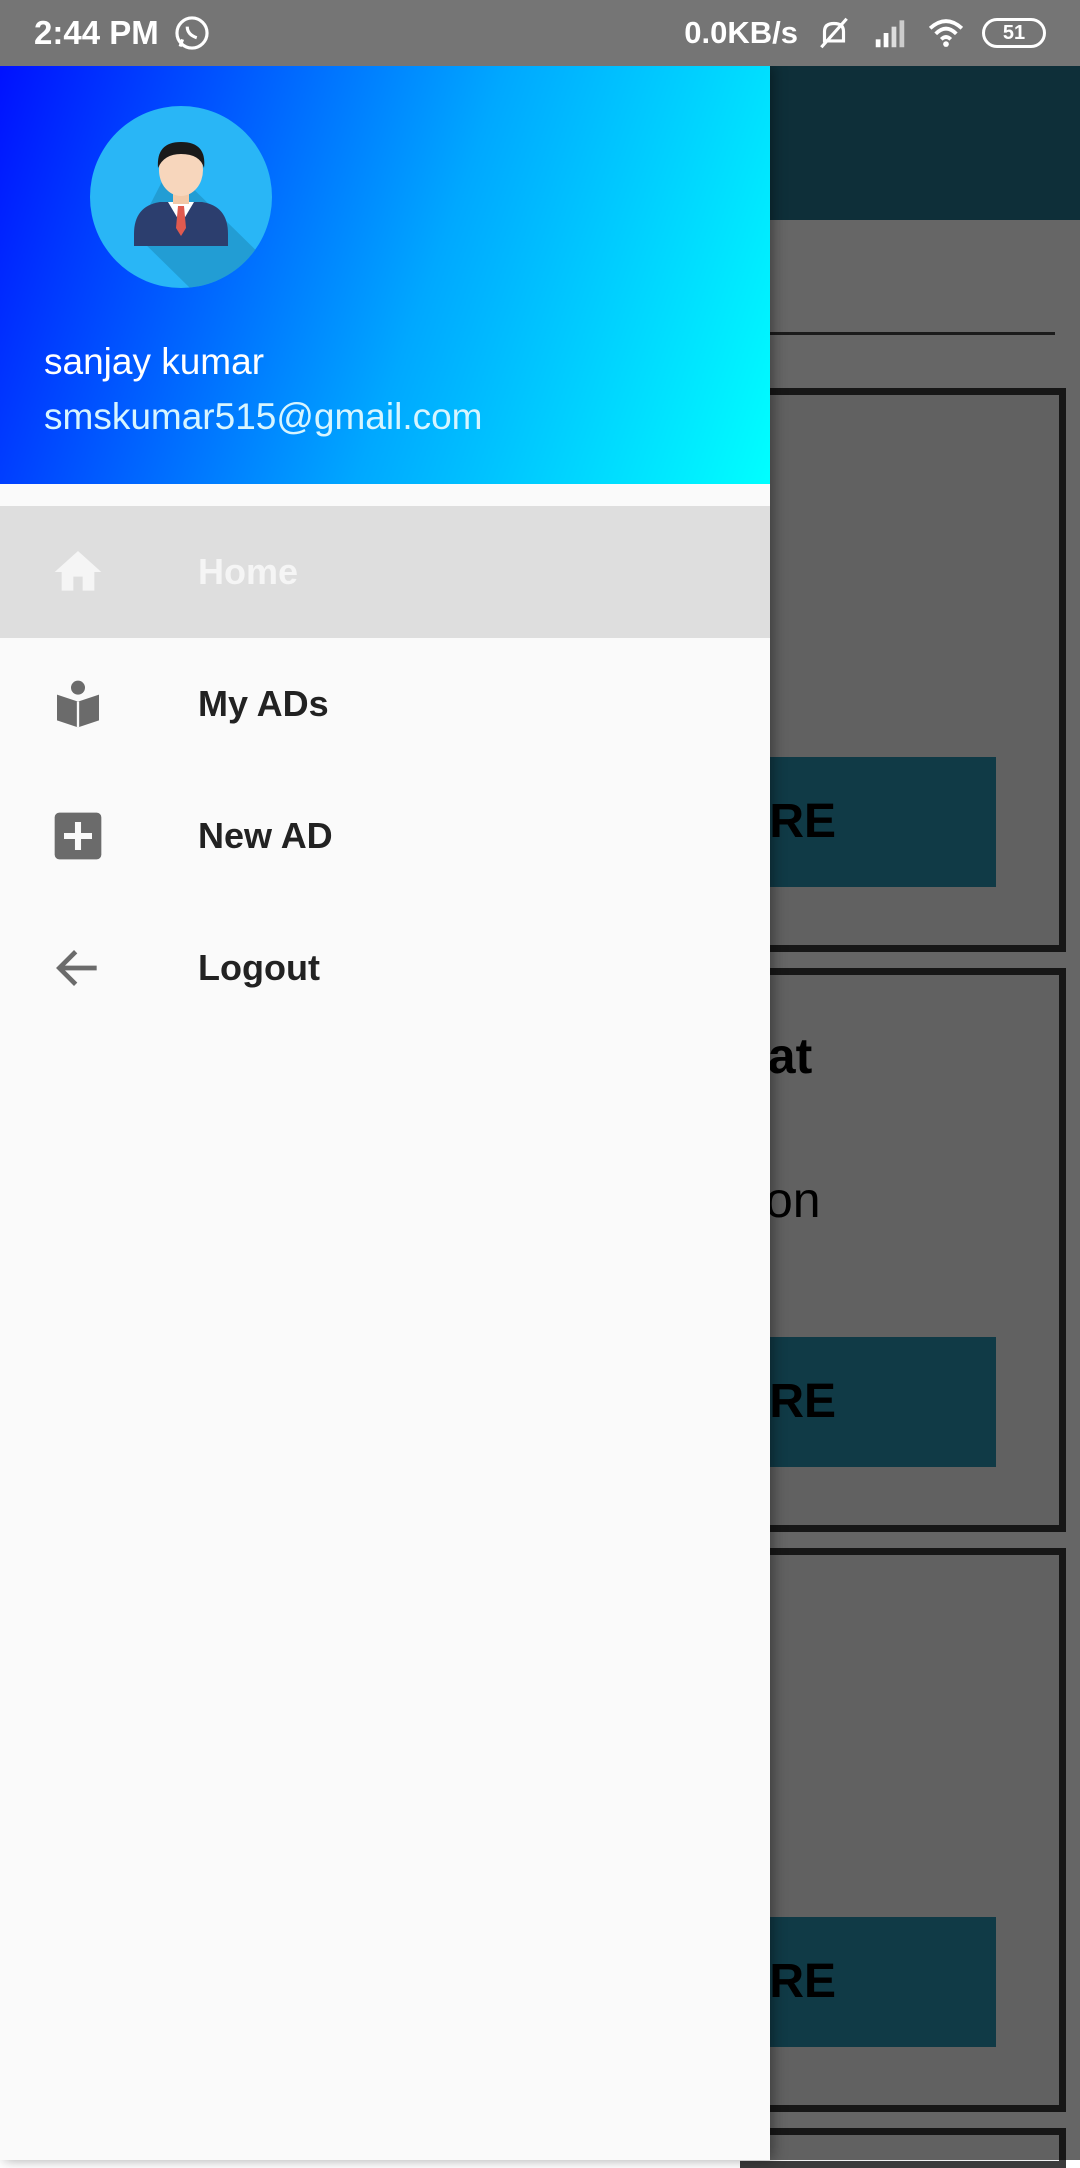  Describe the element at coordinates (834, 33) in the screenshot. I see `silent-alarm-icon` at that location.